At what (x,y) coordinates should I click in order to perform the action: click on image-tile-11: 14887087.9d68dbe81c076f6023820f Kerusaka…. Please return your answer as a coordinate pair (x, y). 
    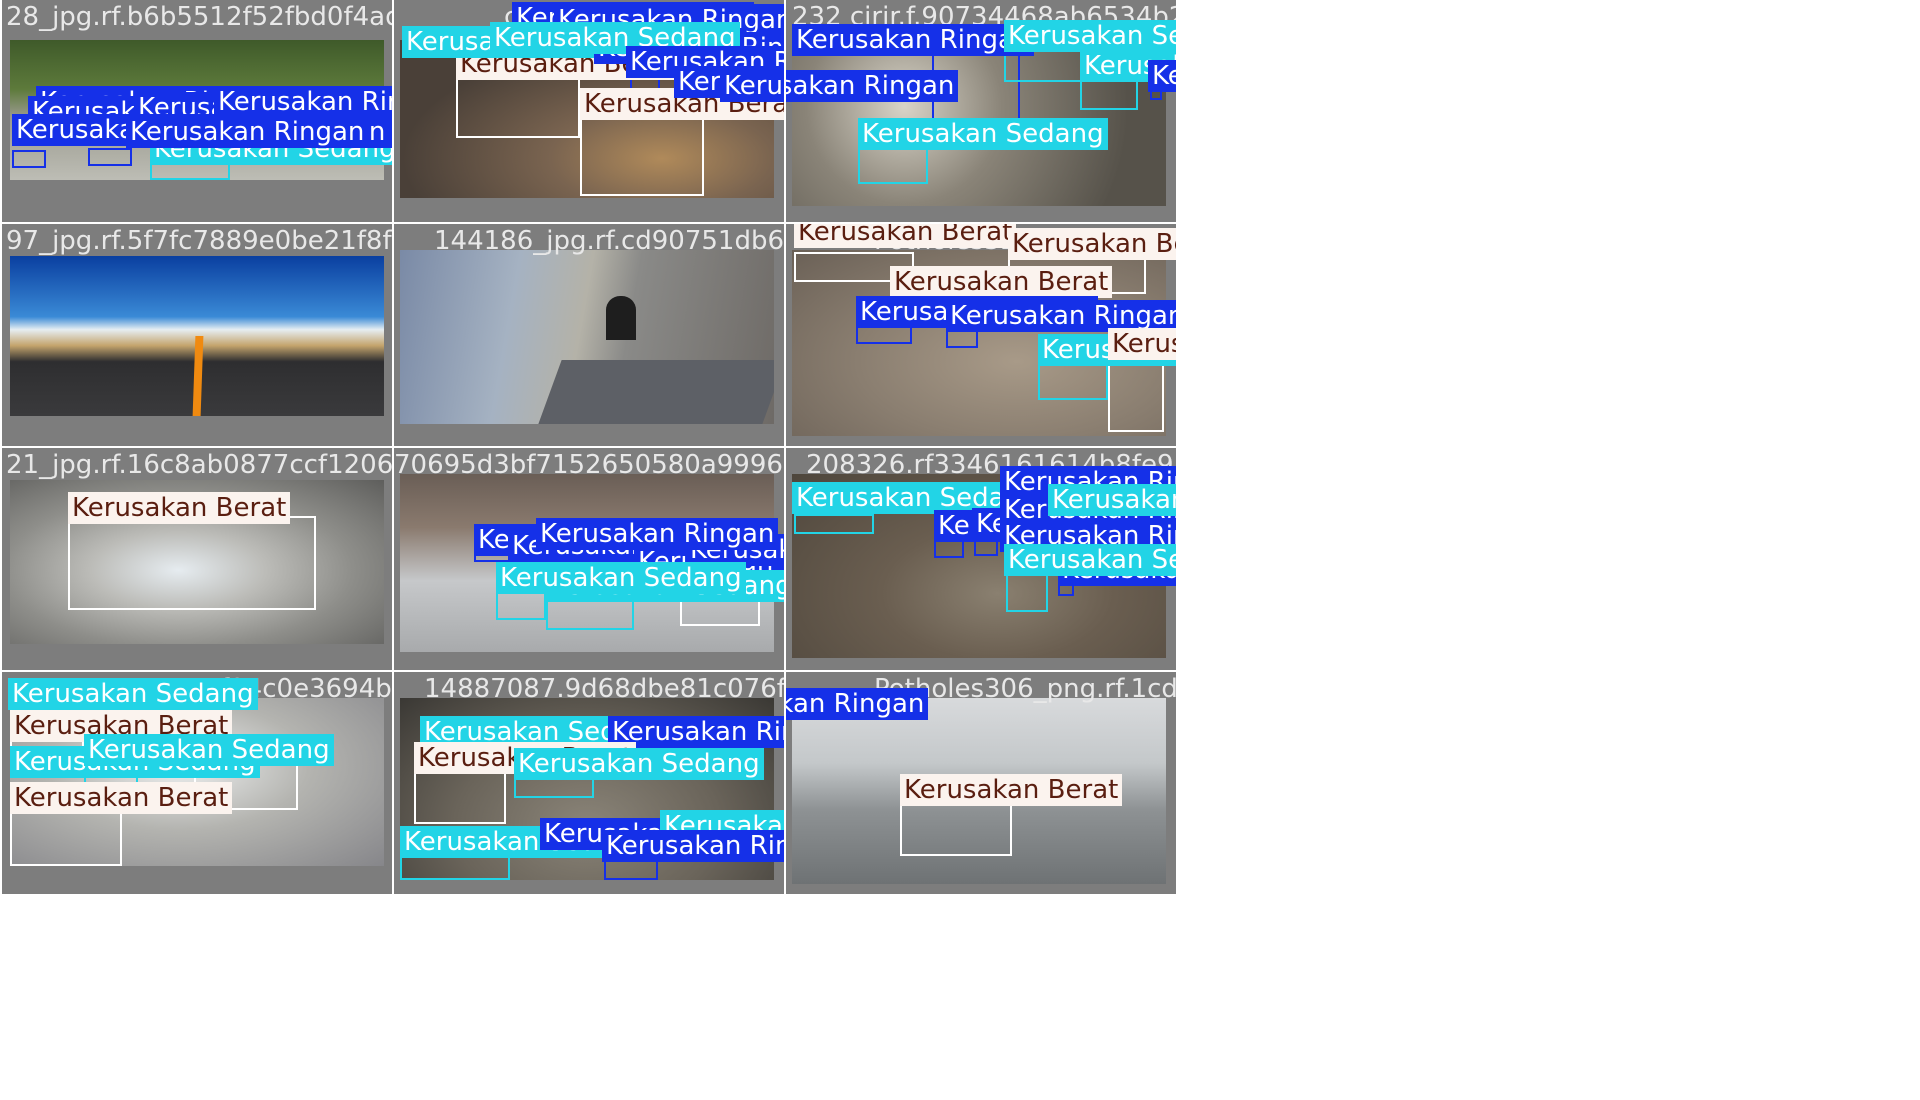
    Looking at the image, I should click on (589, 783).